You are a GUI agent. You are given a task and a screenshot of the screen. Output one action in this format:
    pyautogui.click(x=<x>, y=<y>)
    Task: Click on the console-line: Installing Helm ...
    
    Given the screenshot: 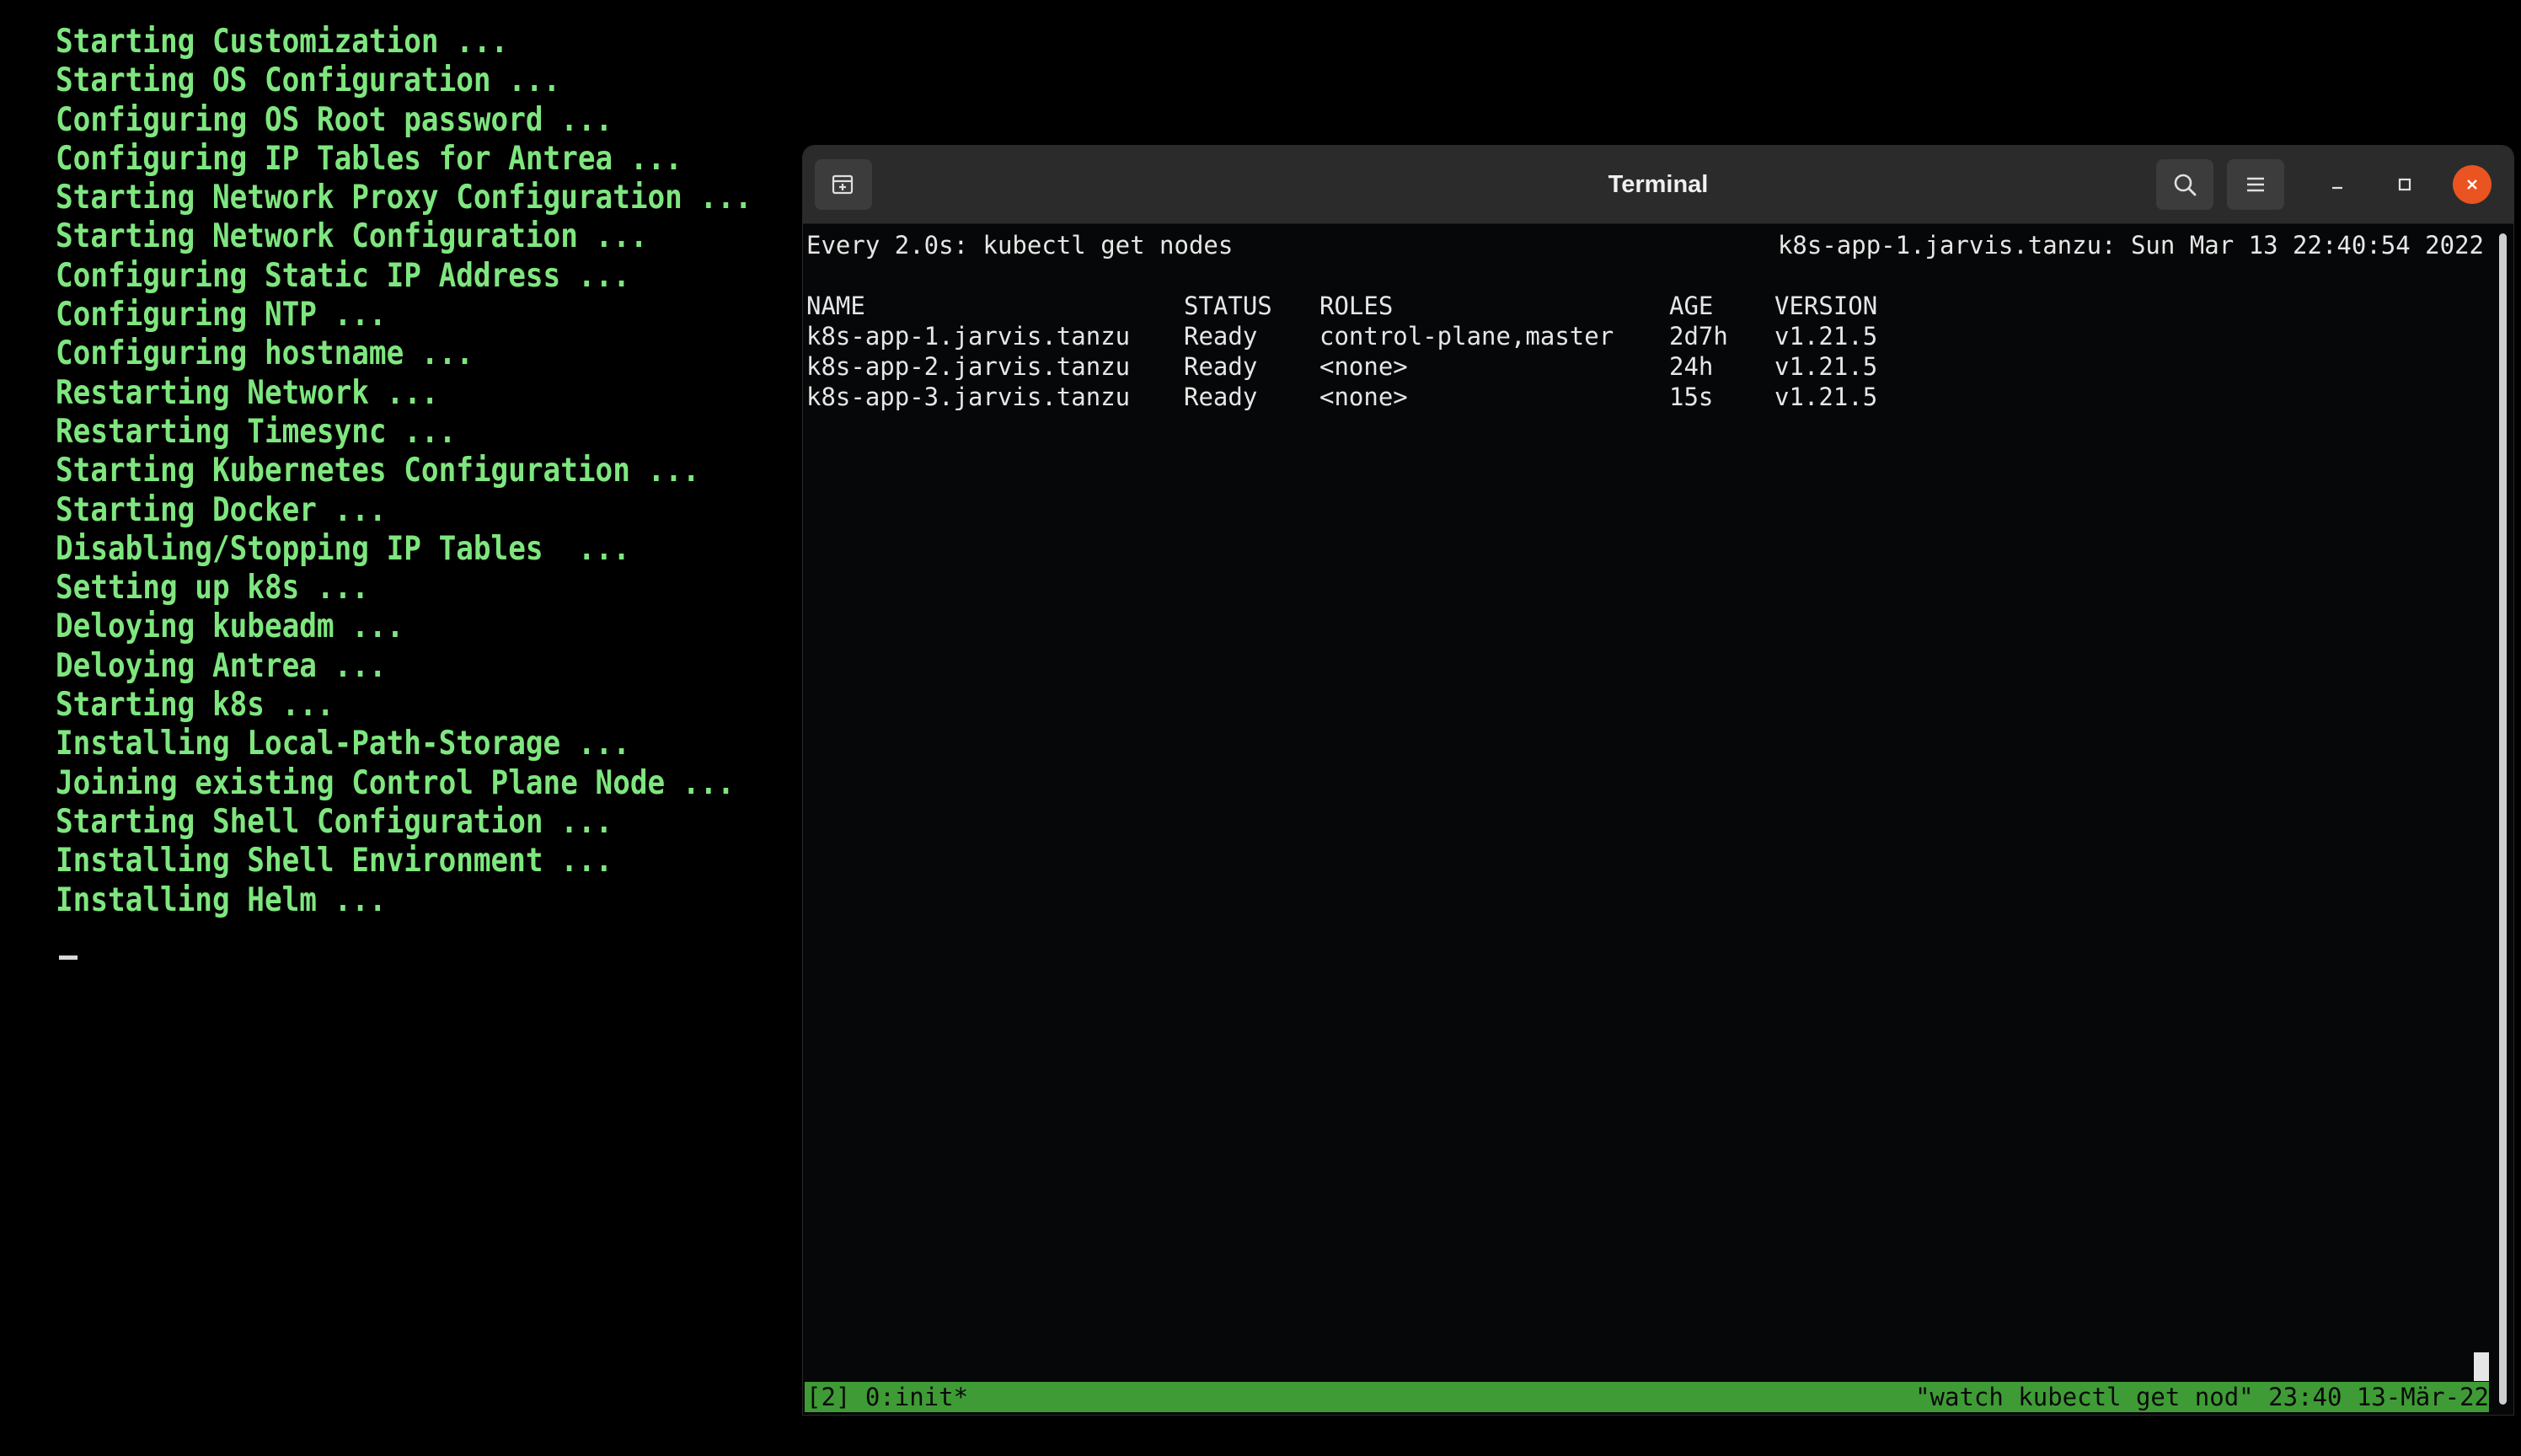 What is the action you would take?
    pyautogui.click(x=221, y=900)
    